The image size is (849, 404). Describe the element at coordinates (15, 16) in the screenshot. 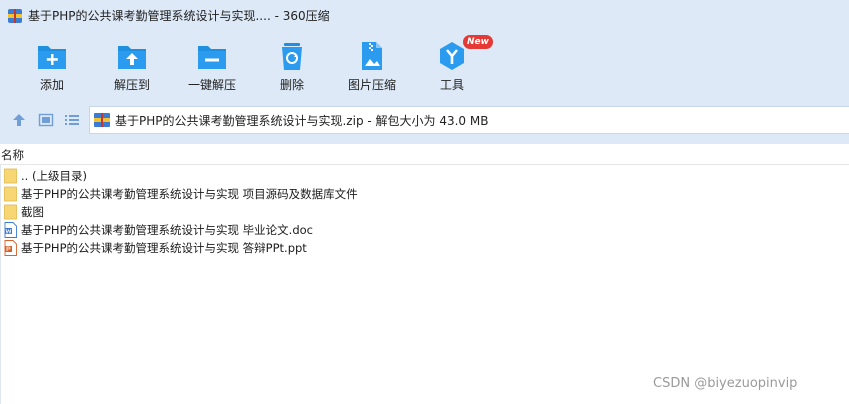

I see `archive-app-icon` at that location.